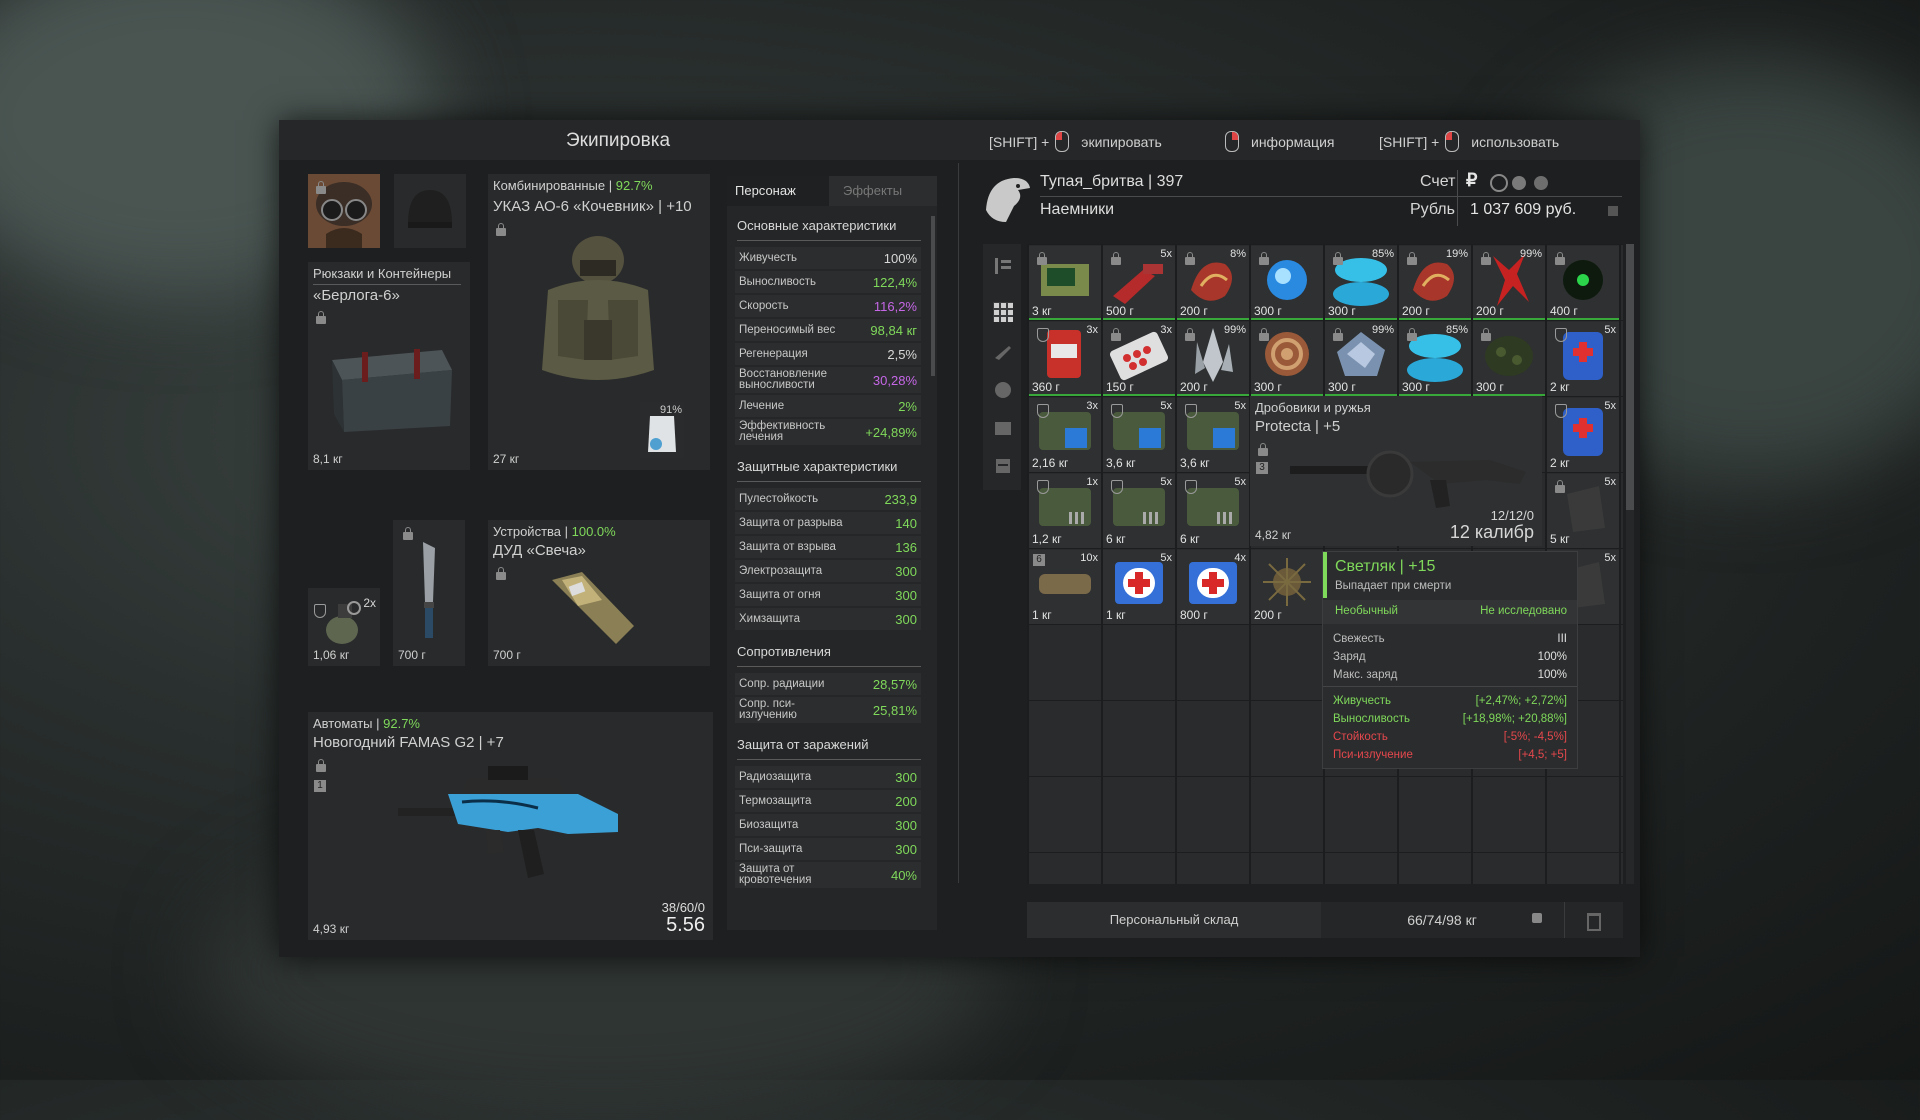 Image resolution: width=1920 pixels, height=1120 pixels. Describe the element at coordinates (828, 595) in the screenshot. I see `stat-row: Защита от огня 300` at that location.